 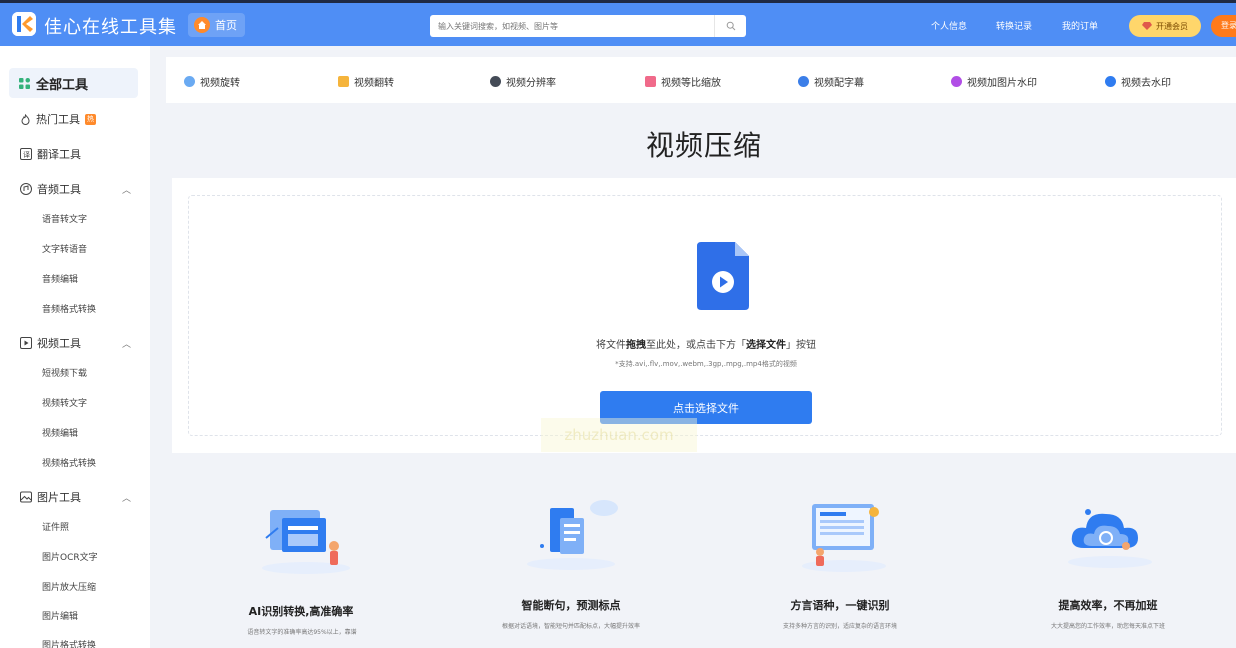 What do you see at coordinates (723, 276) in the screenshot?
I see `video-file-icon` at bounding box center [723, 276].